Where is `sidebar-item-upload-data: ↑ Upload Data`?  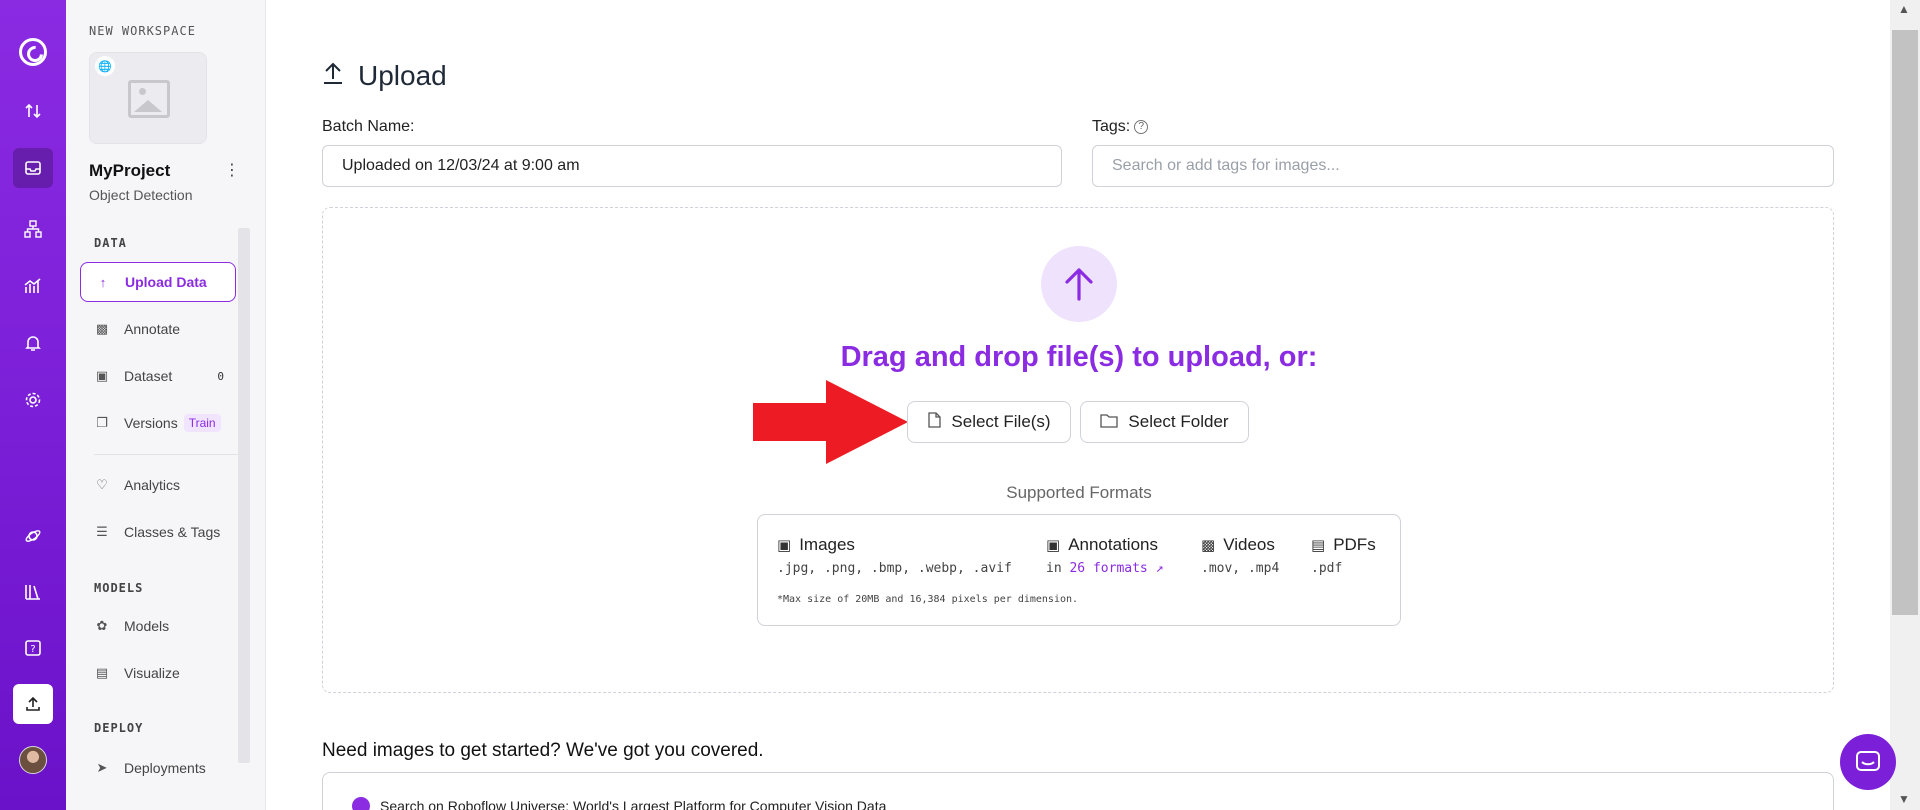 sidebar-item-upload-data: ↑ Upload Data is located at coordinates (158, 282).